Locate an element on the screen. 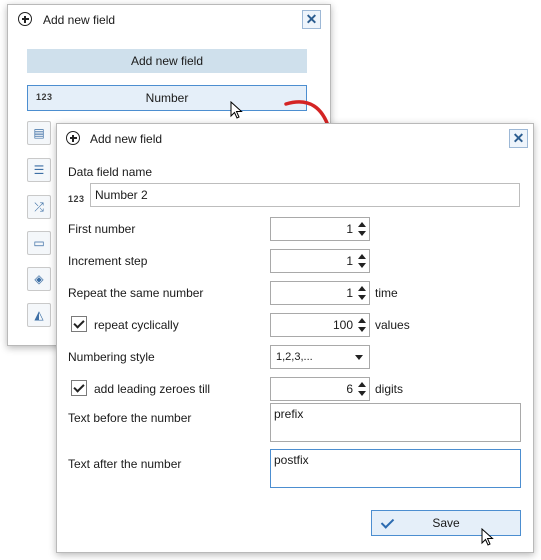  repeat-cyclically-checkbox is located at coordinates (79, 324).